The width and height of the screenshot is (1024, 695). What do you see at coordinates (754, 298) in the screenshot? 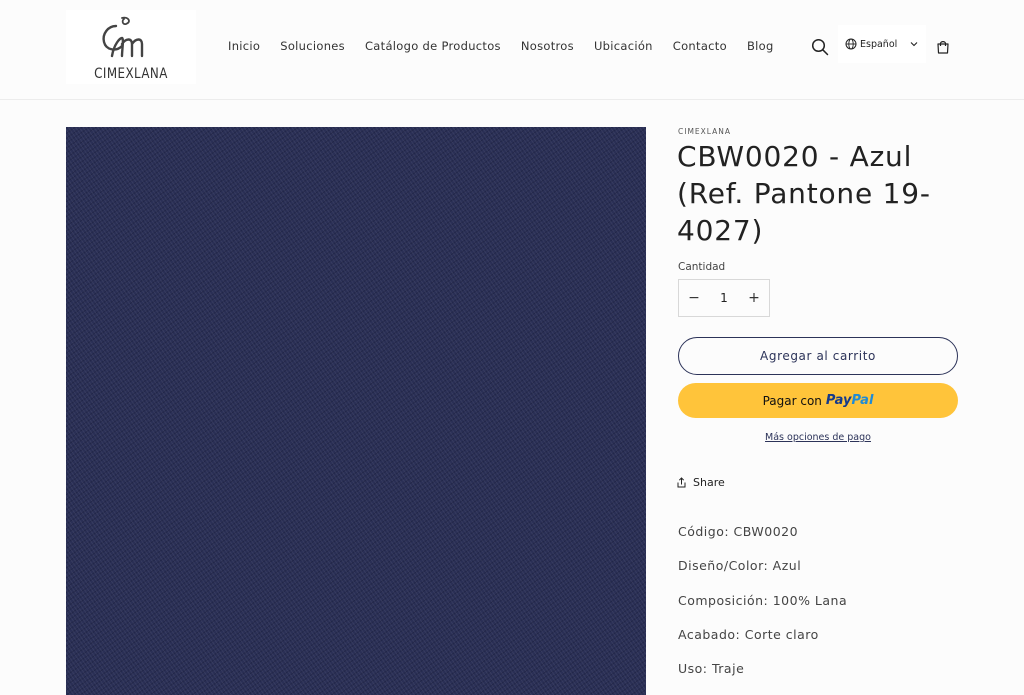
I see `quantity-increase-button: +` at bounding box center [754, 298].